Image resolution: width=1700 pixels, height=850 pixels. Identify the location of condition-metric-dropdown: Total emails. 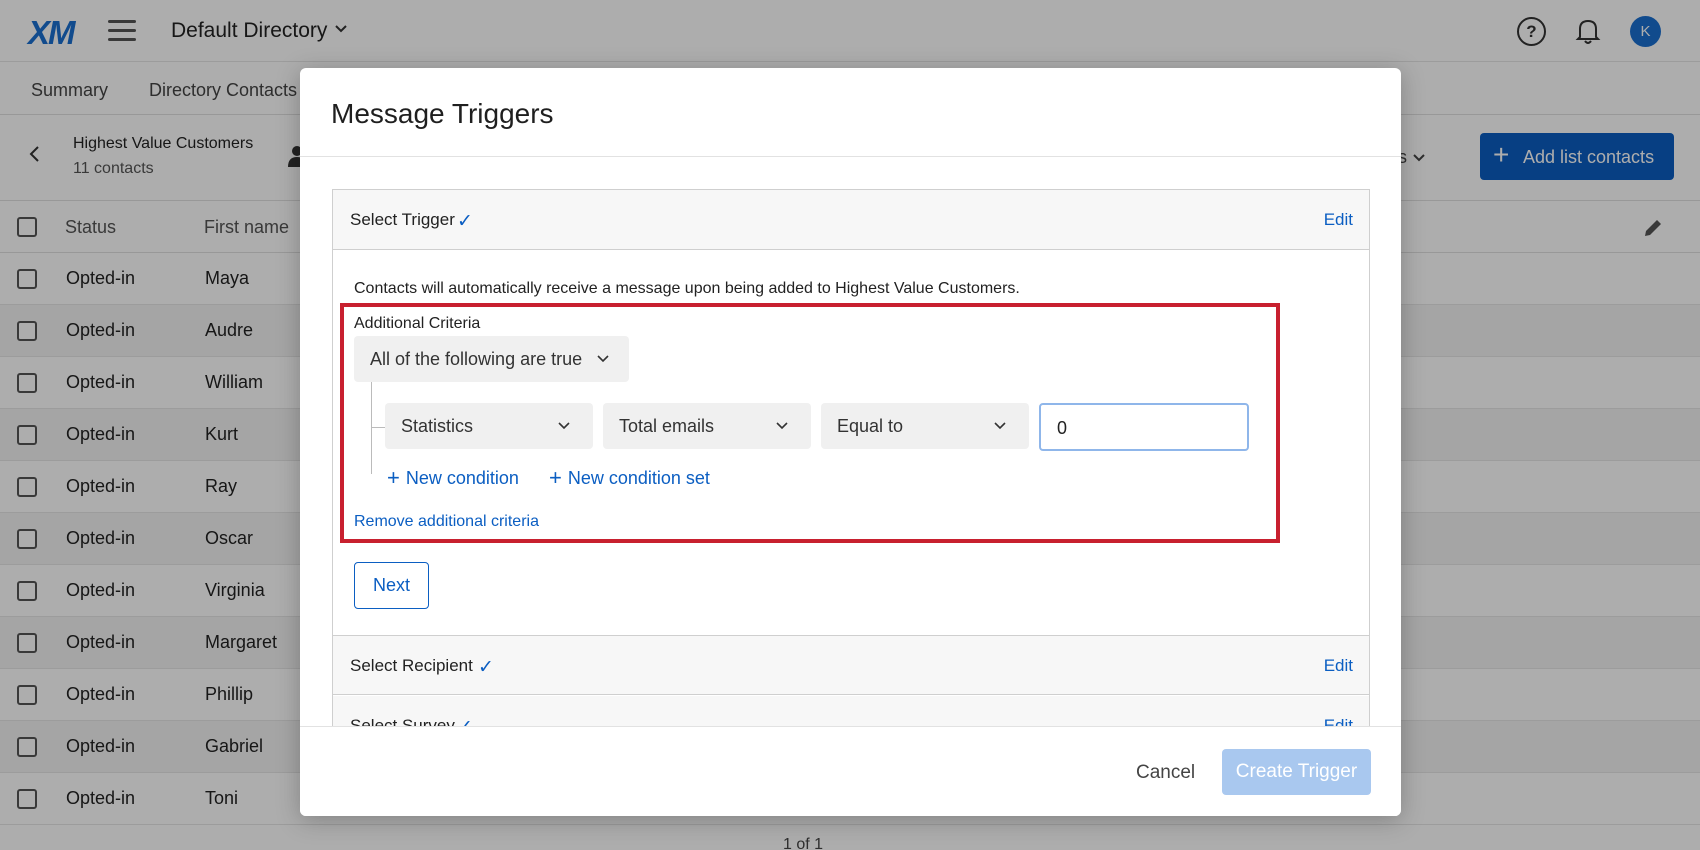
(707, 426).